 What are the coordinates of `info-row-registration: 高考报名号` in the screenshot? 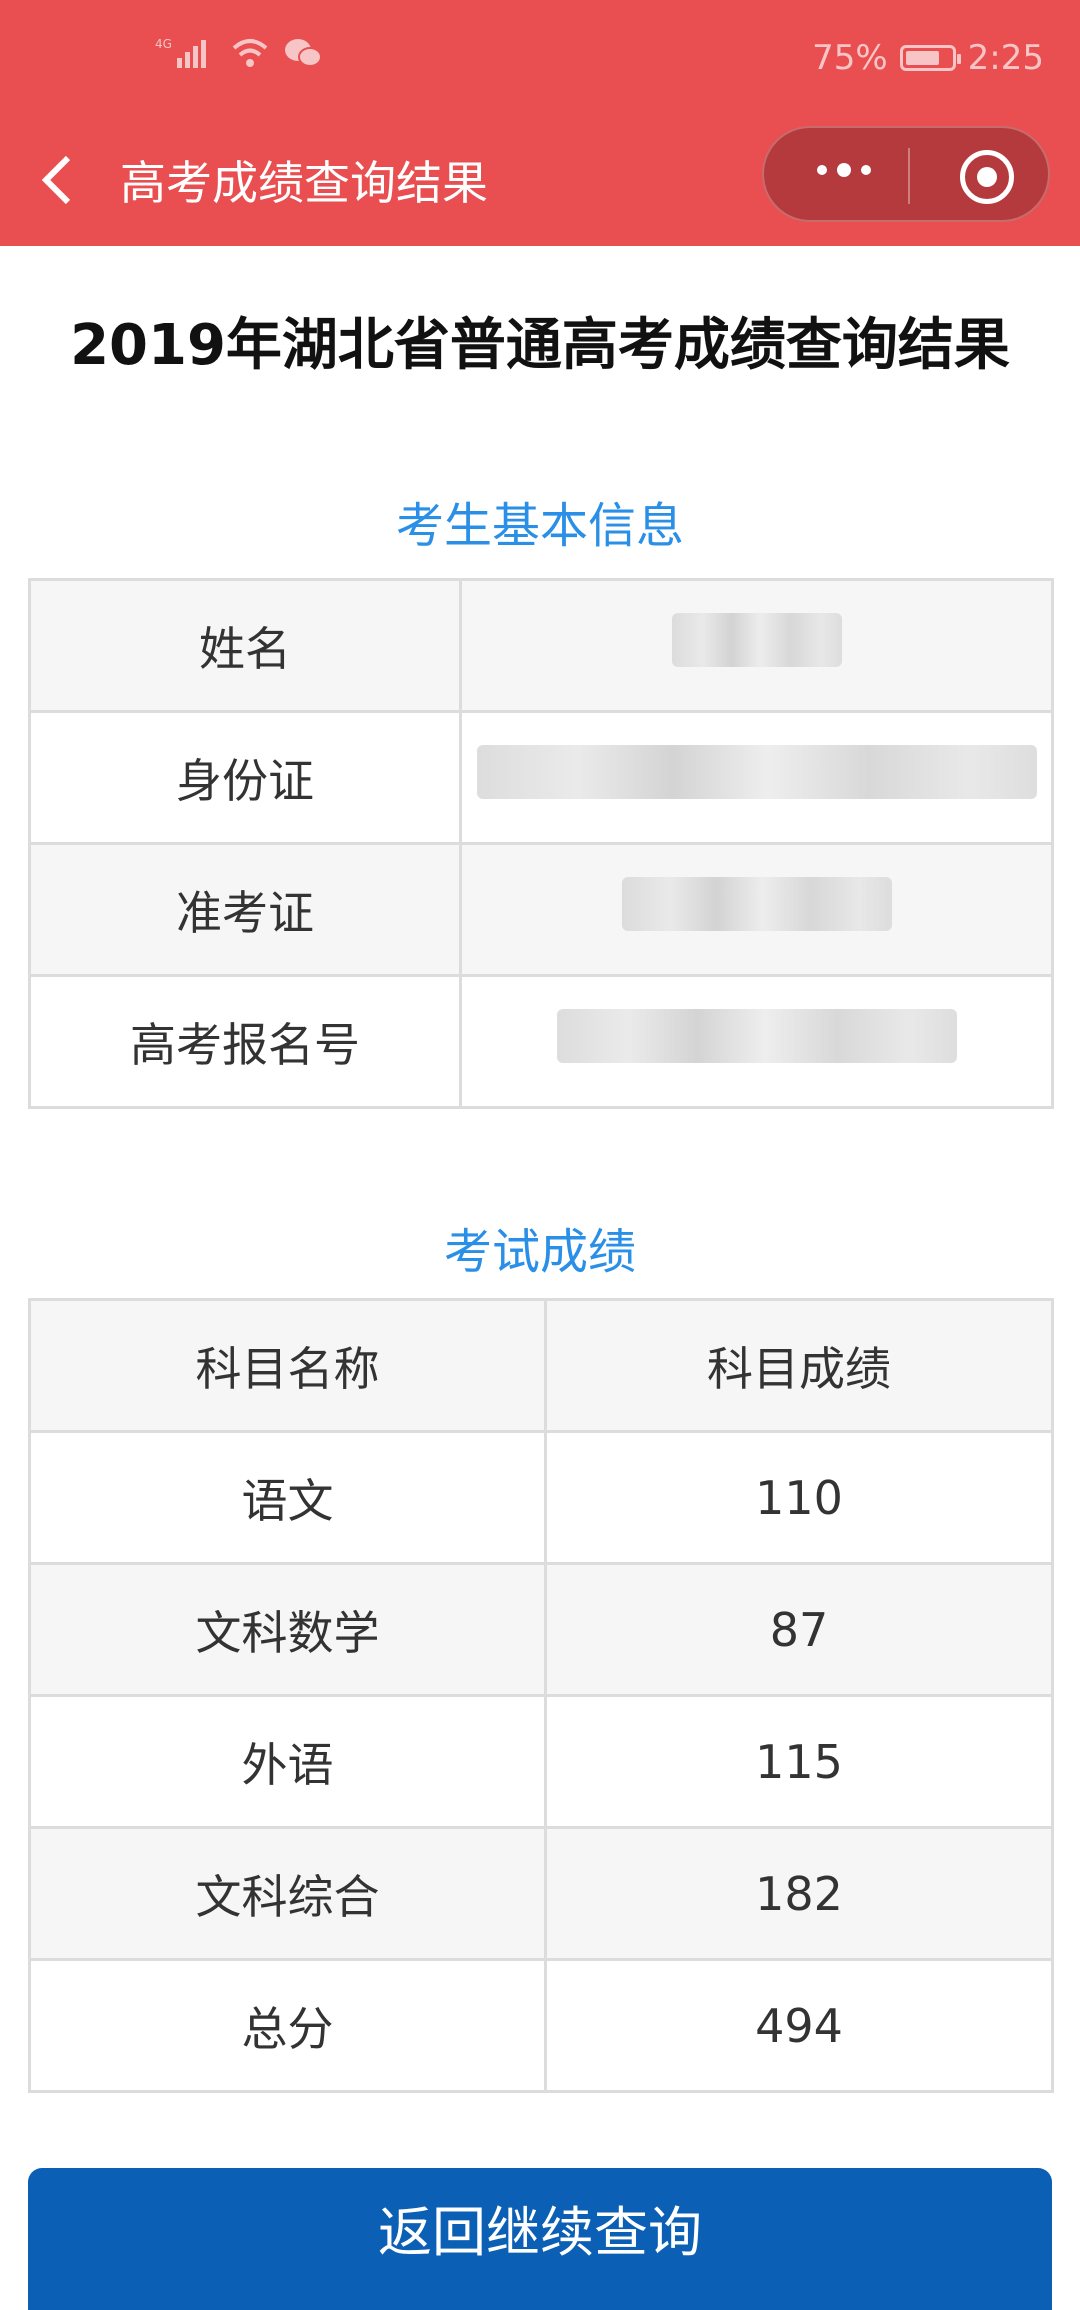 It's located at (541, 1041).